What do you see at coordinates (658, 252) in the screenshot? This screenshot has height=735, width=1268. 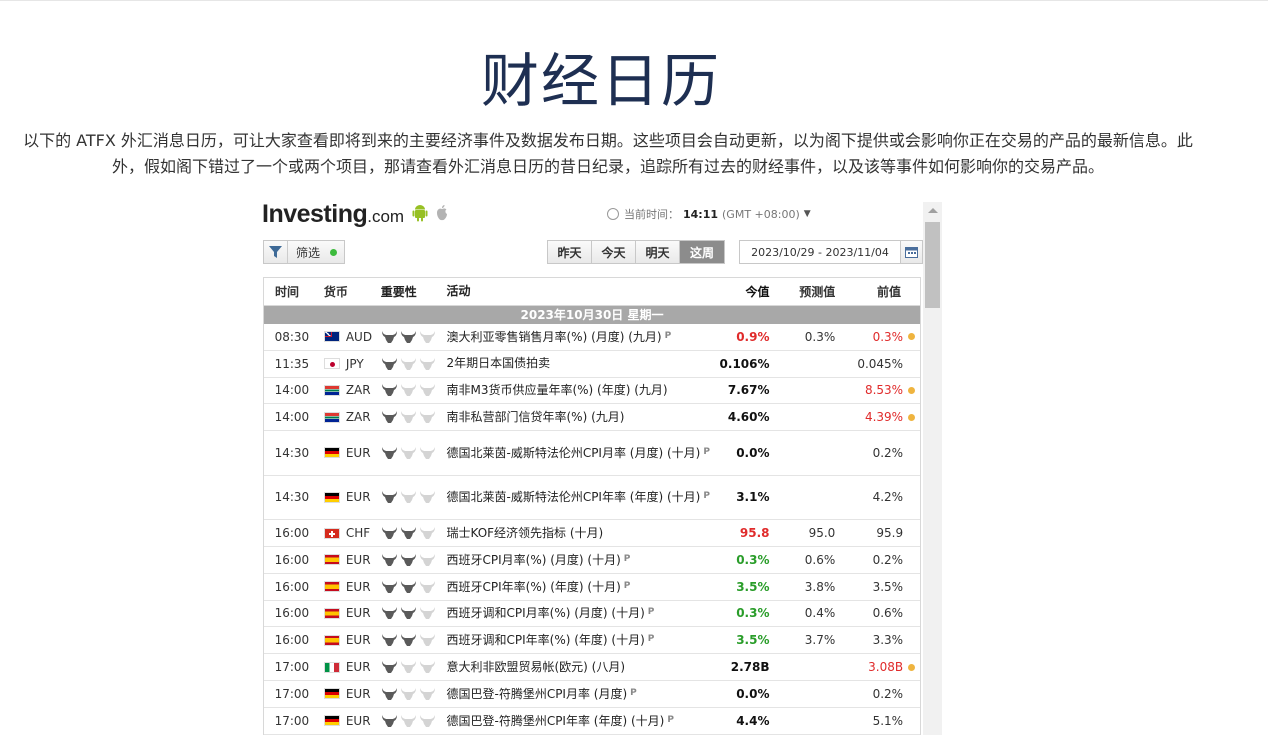 I see `tab-tomorrow: 明天` at bounding box center [658, 252].